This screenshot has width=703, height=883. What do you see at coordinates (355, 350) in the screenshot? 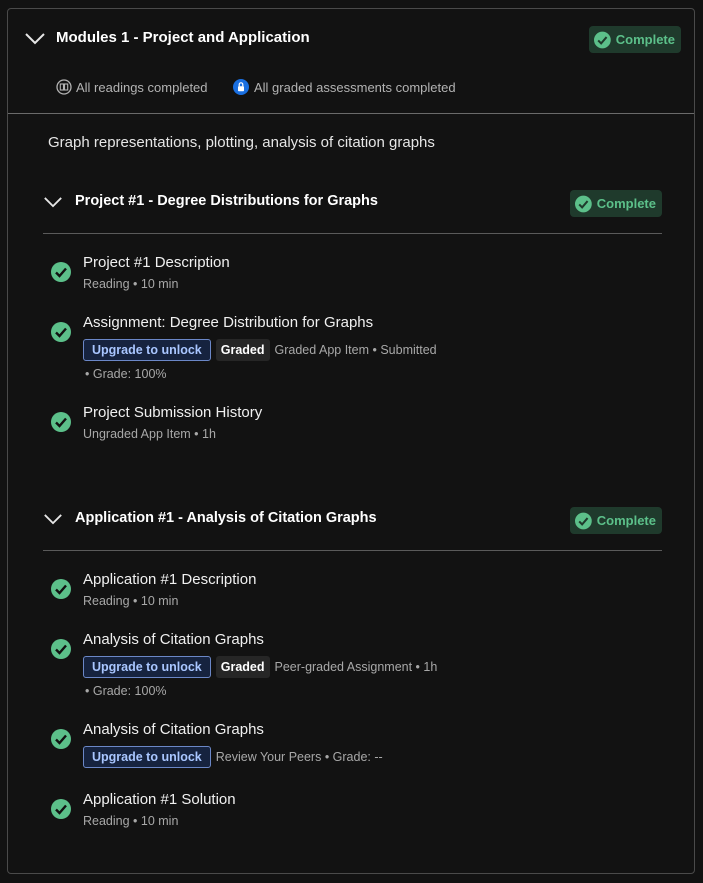
I see `item-meta: Graded App Item • Submitted` at bounding box center [355, 350].